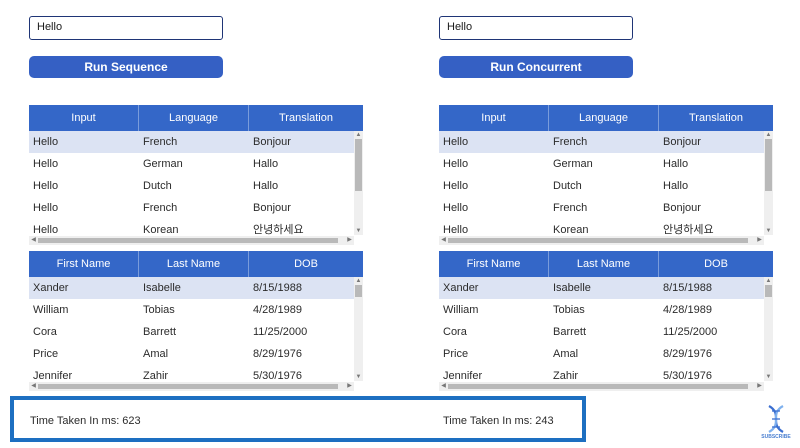 The image size is (800, 448). What do you see at coordinates (573, 164) in the screenshot?
I see `cell: German` at bounding box center [573, 164].